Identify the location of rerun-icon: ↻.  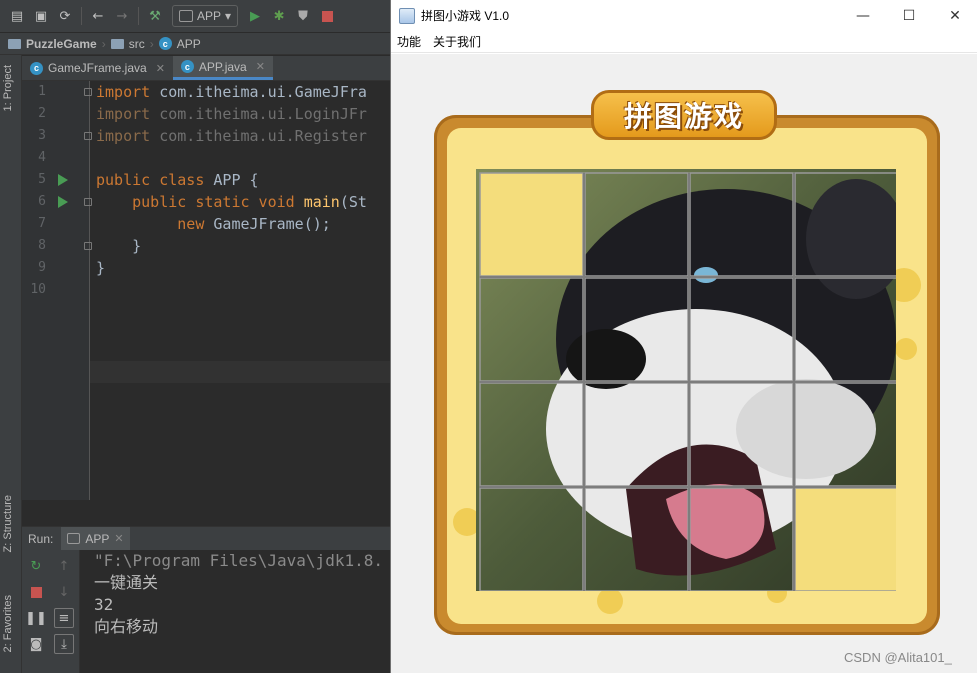
(36, 566).